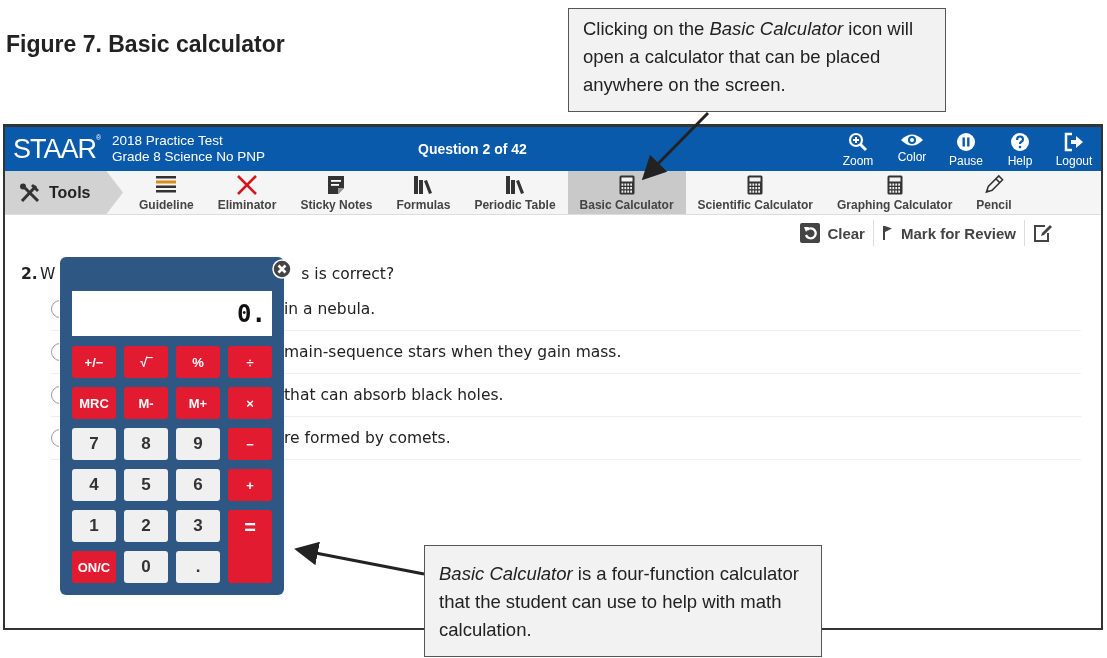  What do you see at coordinates (810, 233) in the screenshot?
I see `undo-icon` at bounding box center [810, 233].